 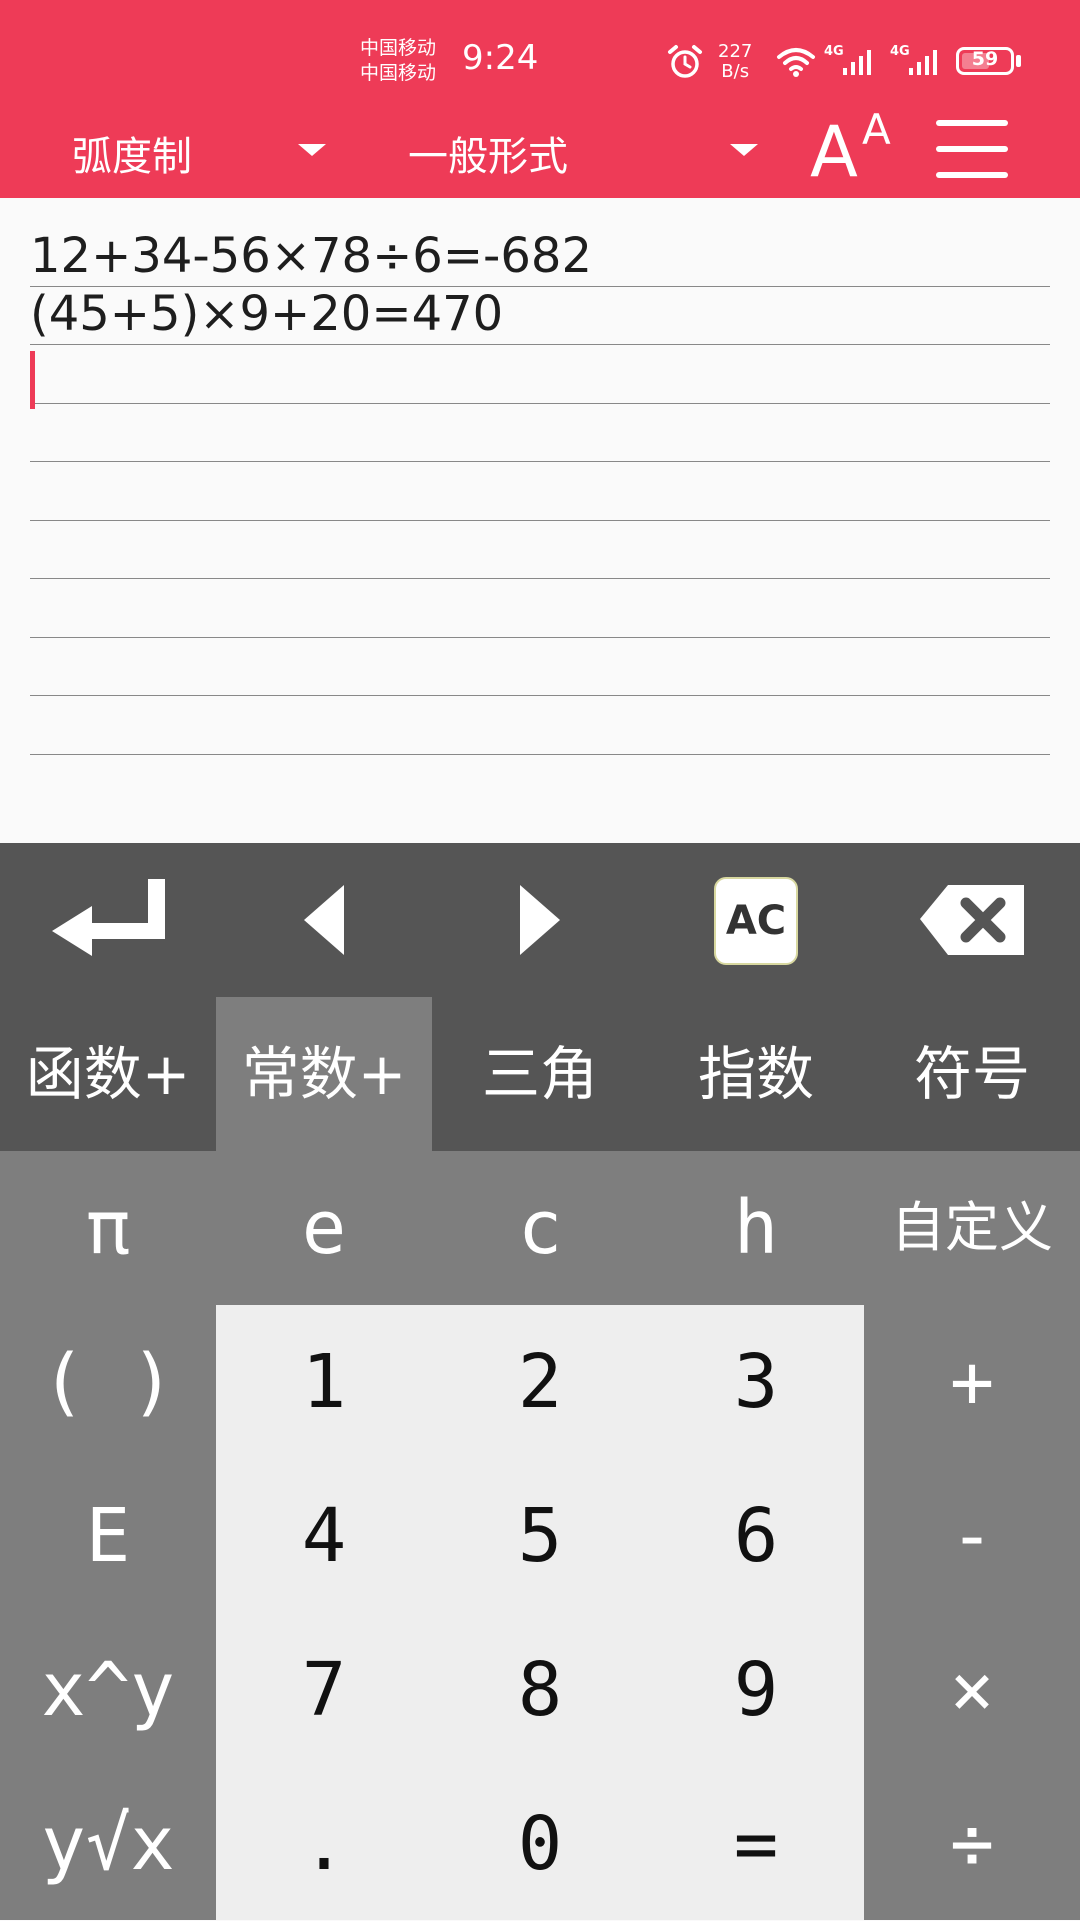 I want to click on expression-line: 12+34-56×78÷6=-682, so click(x=540, y=257).